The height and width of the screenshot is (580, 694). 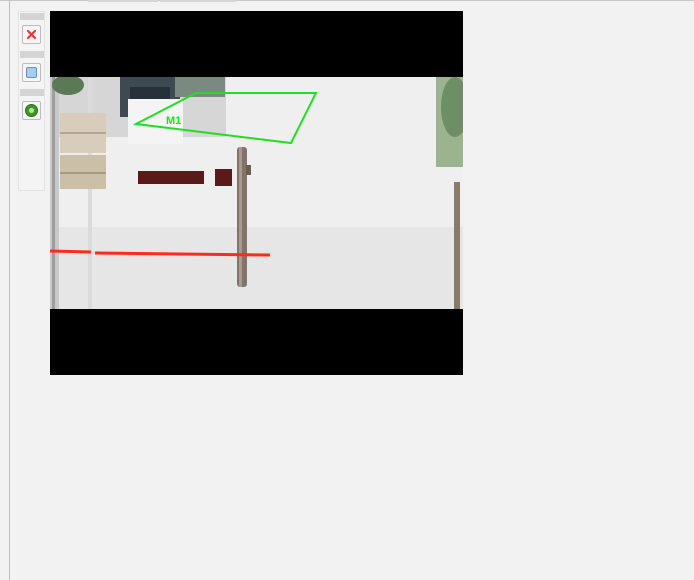 I want to click on zone-label: M1, so click(x=173, y=121).